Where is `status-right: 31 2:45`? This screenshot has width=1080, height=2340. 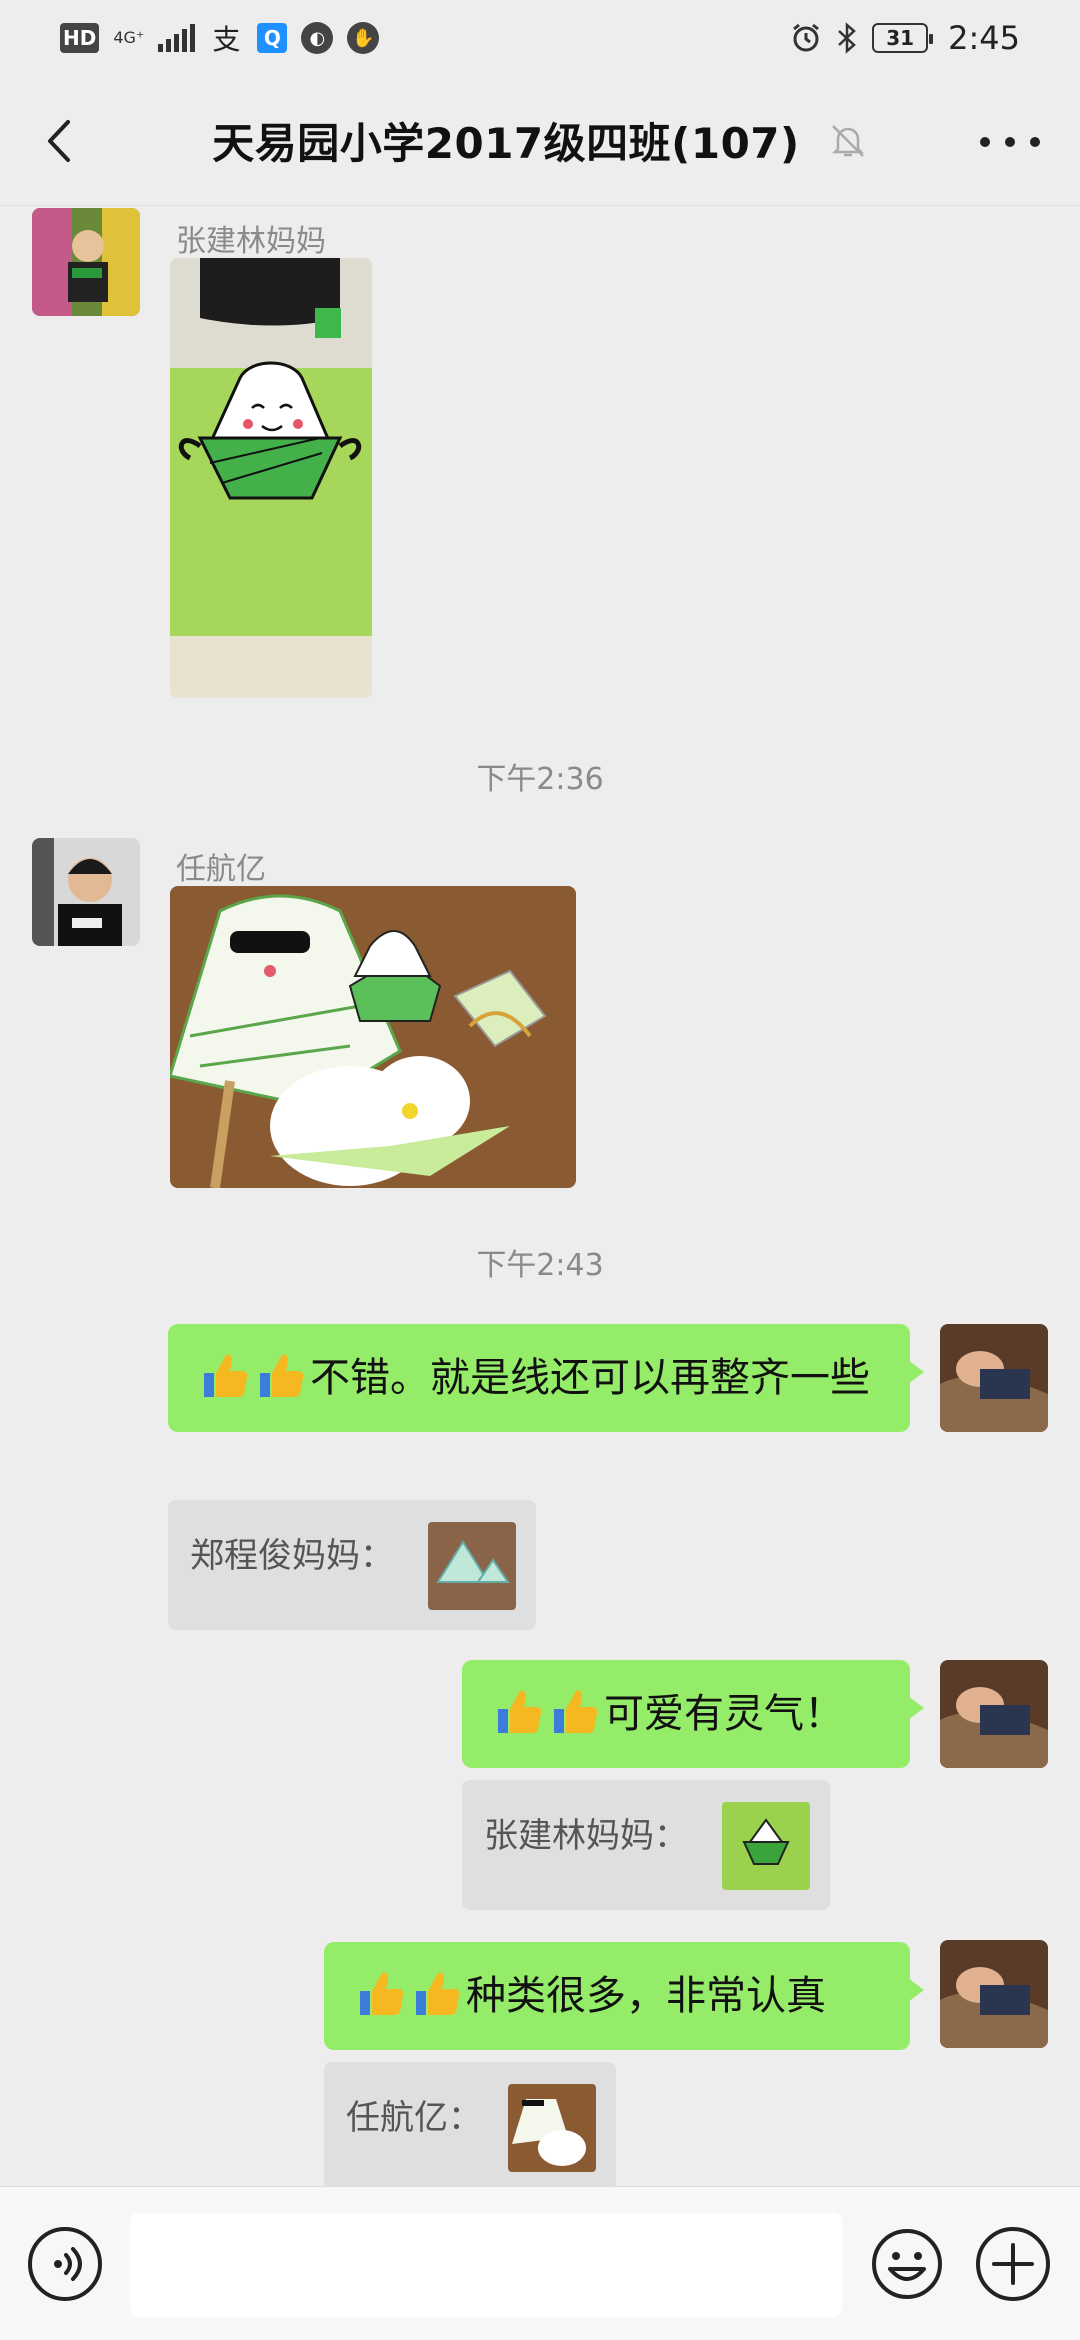 status-right: 31 2:45 is located at coordinates (905, 38).